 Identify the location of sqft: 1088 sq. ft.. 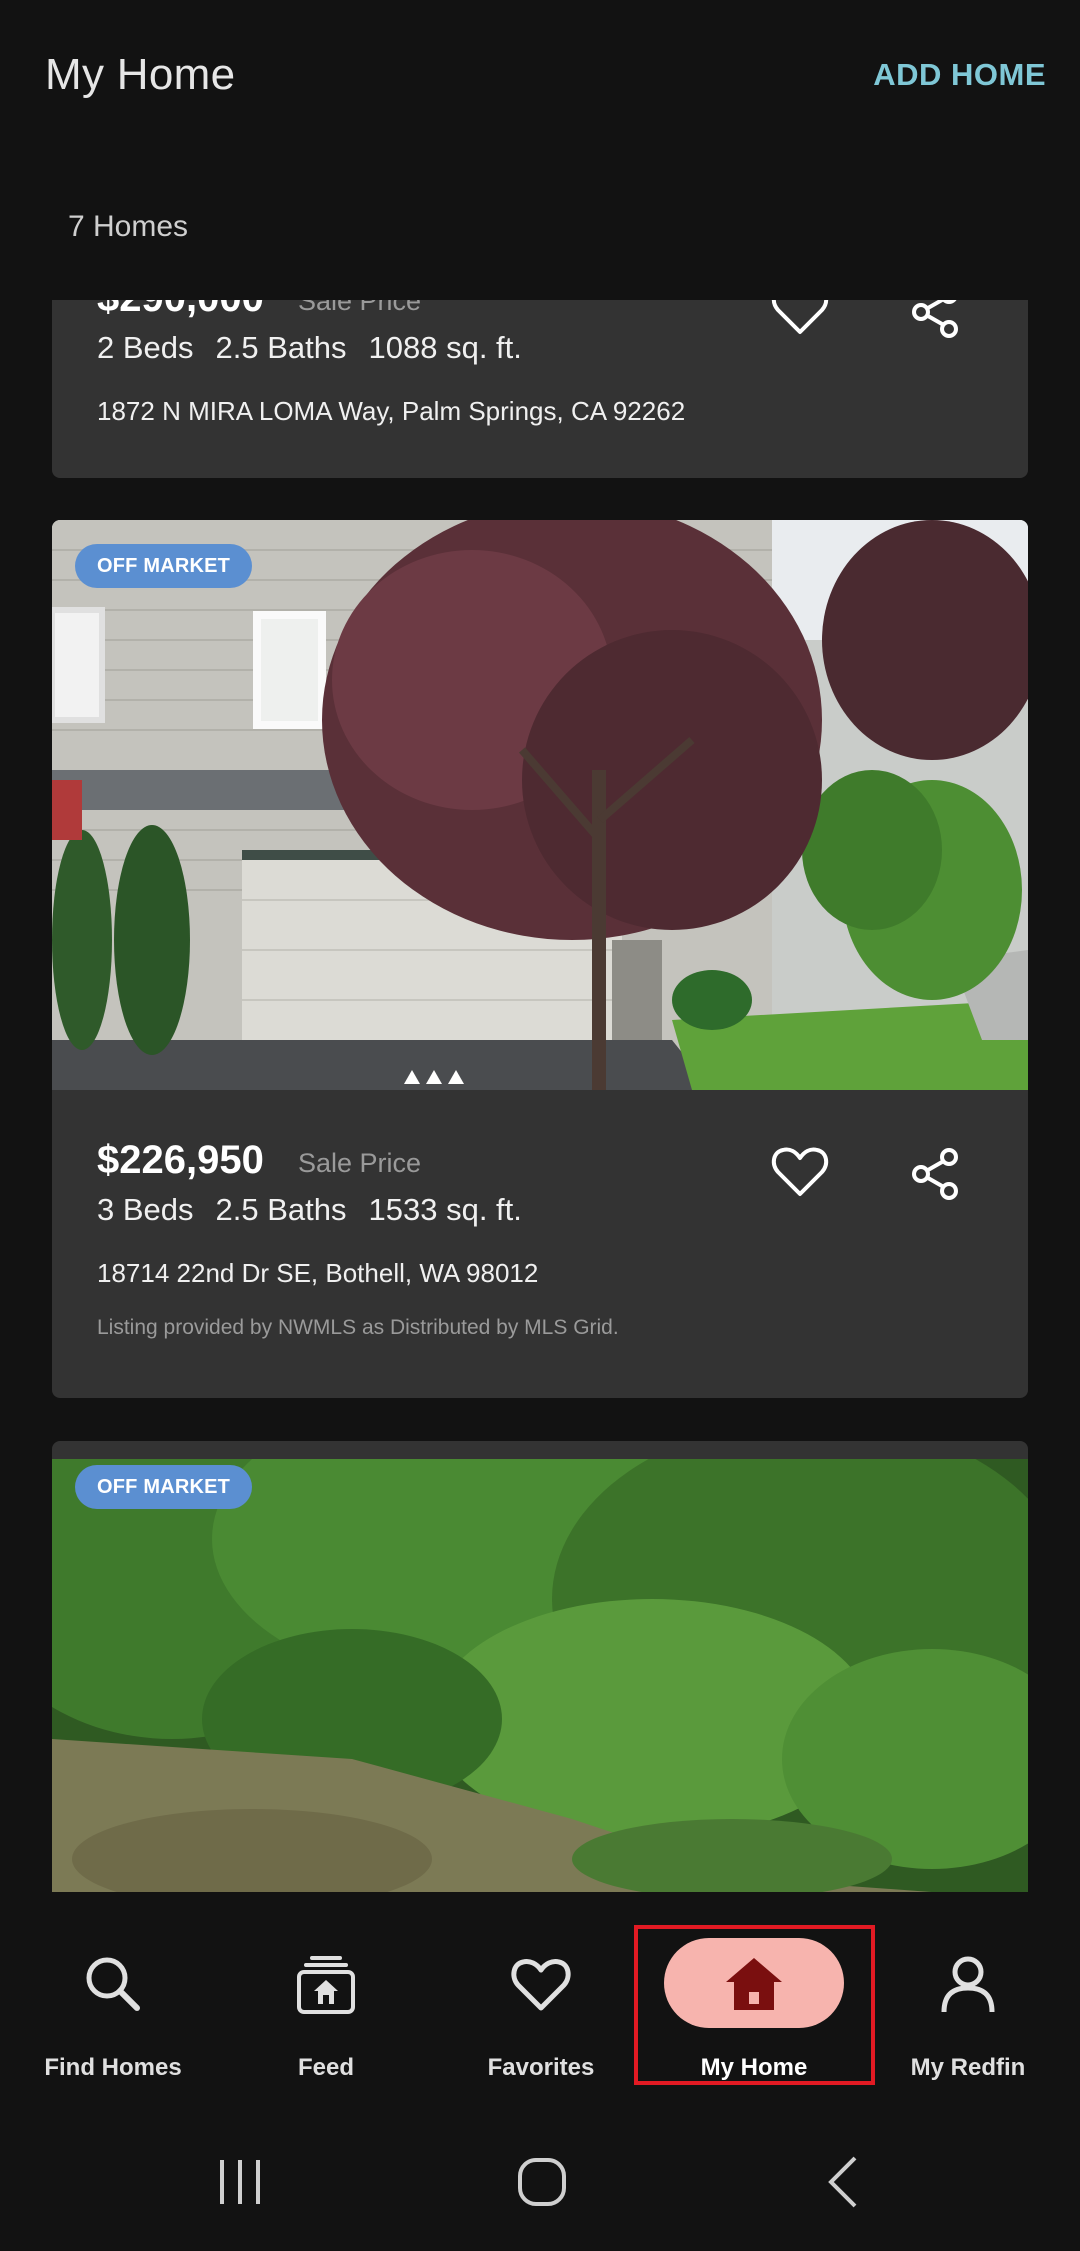
(445, 347).